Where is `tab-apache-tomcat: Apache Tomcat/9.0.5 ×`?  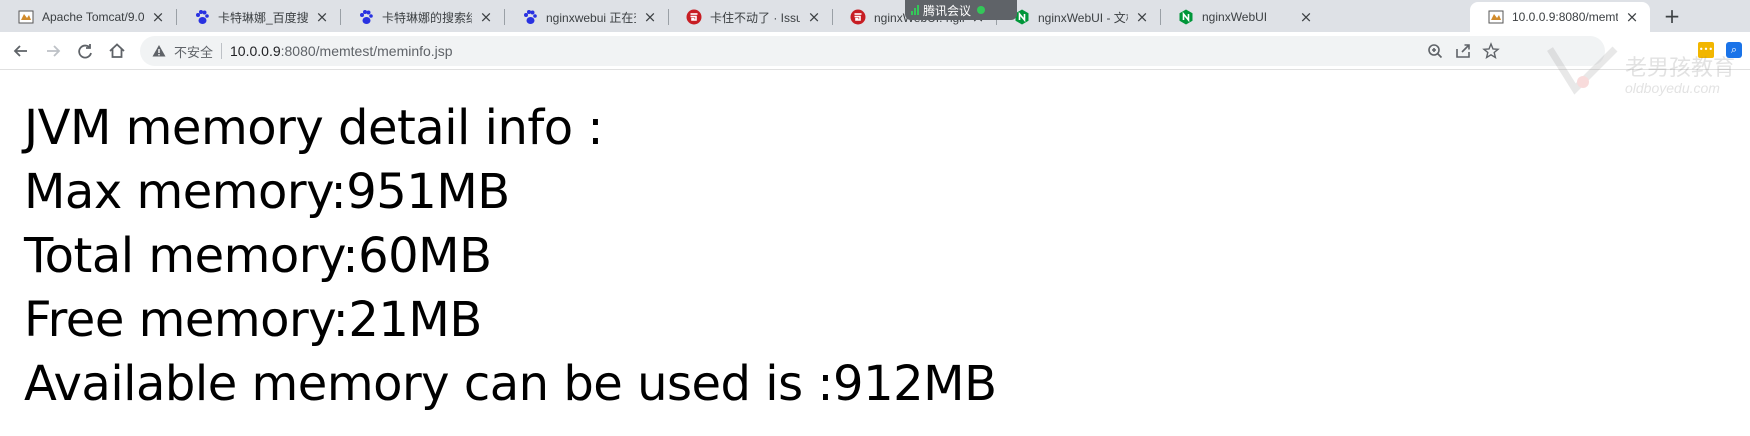
tab-apache-tomcat: Apache Tomcat/9.0.5 × is located at coordinates (88, 17).